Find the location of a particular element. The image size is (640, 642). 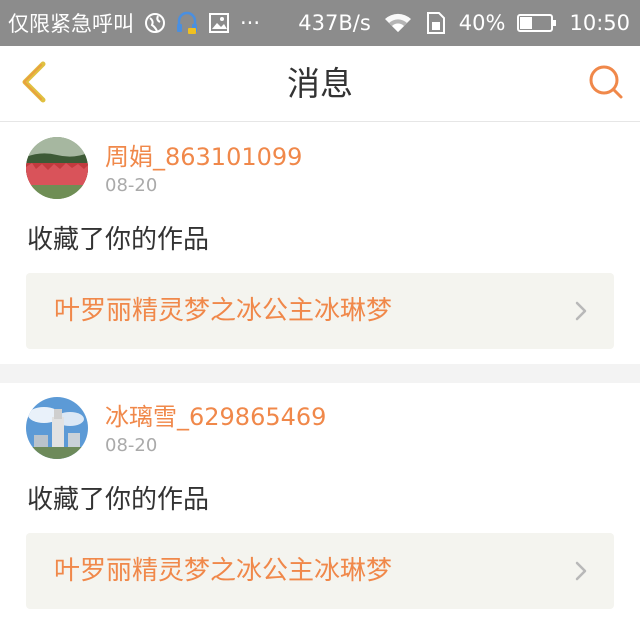

status-bar: 仅限紧急呼叫 ··· 437B/s 40% 10:50 is located at coordinates (320, 23).